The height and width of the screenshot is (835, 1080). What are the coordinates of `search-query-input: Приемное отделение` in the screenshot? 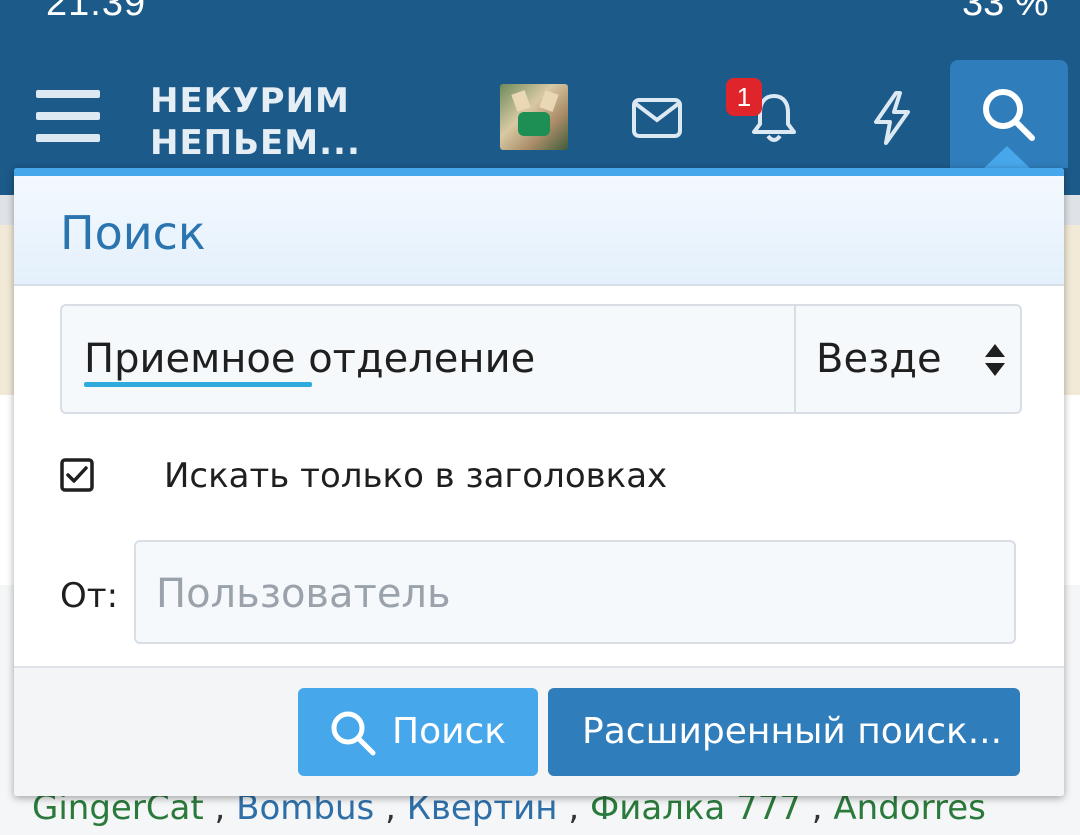 It's located at (434, 359).